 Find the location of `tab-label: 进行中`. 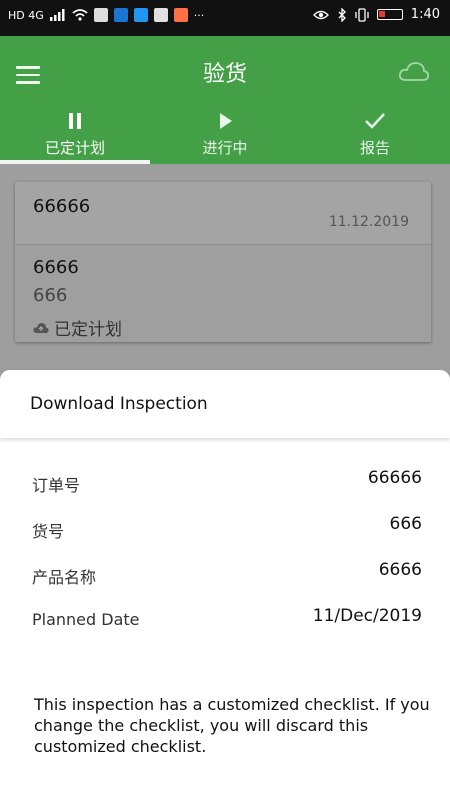

tab-label: 进行中 is located at coordinates (225, 148).